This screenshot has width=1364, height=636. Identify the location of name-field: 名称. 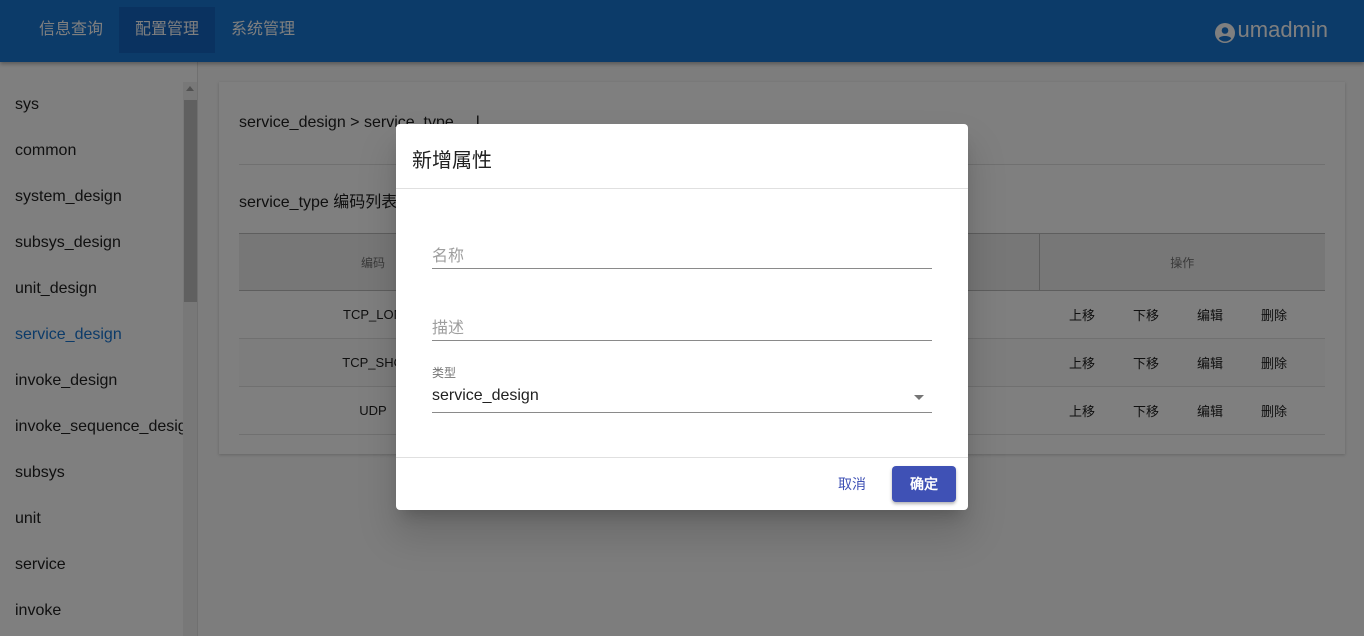
(682, 255).